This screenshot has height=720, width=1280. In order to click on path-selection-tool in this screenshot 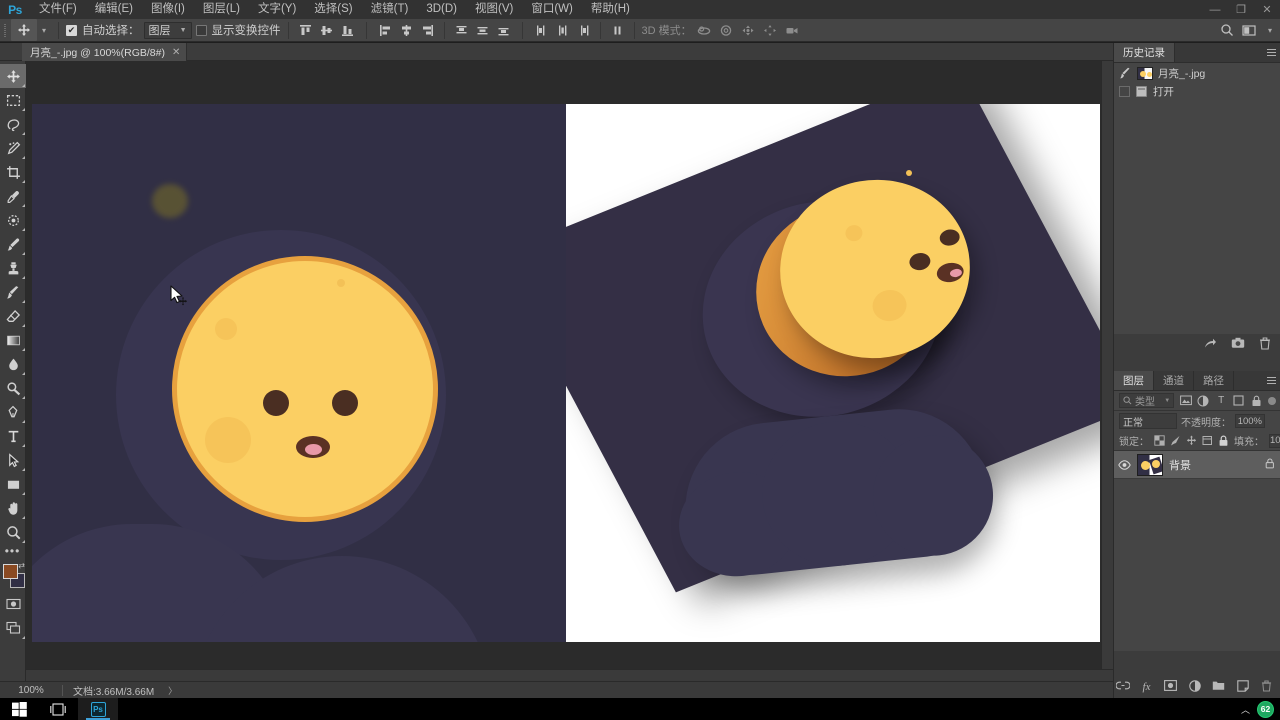, I will do `click(13, 460)`.